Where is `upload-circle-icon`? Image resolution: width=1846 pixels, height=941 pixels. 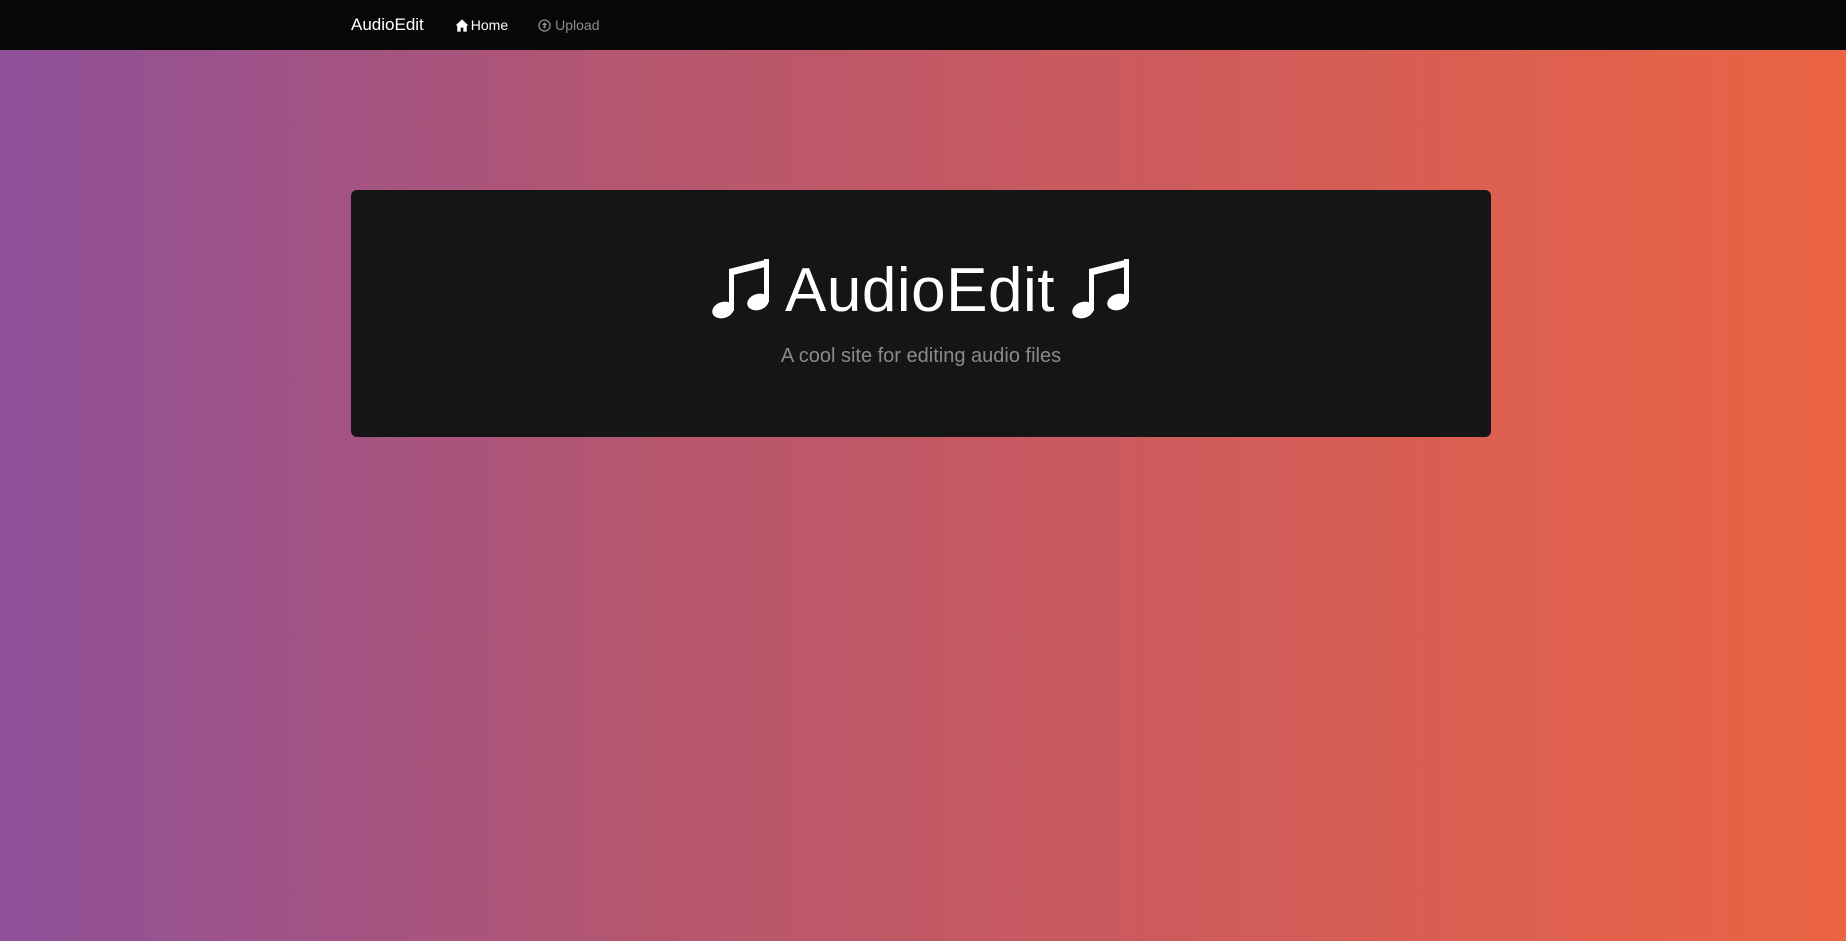
upload-circle-icon is located at coordinates (544, 25).